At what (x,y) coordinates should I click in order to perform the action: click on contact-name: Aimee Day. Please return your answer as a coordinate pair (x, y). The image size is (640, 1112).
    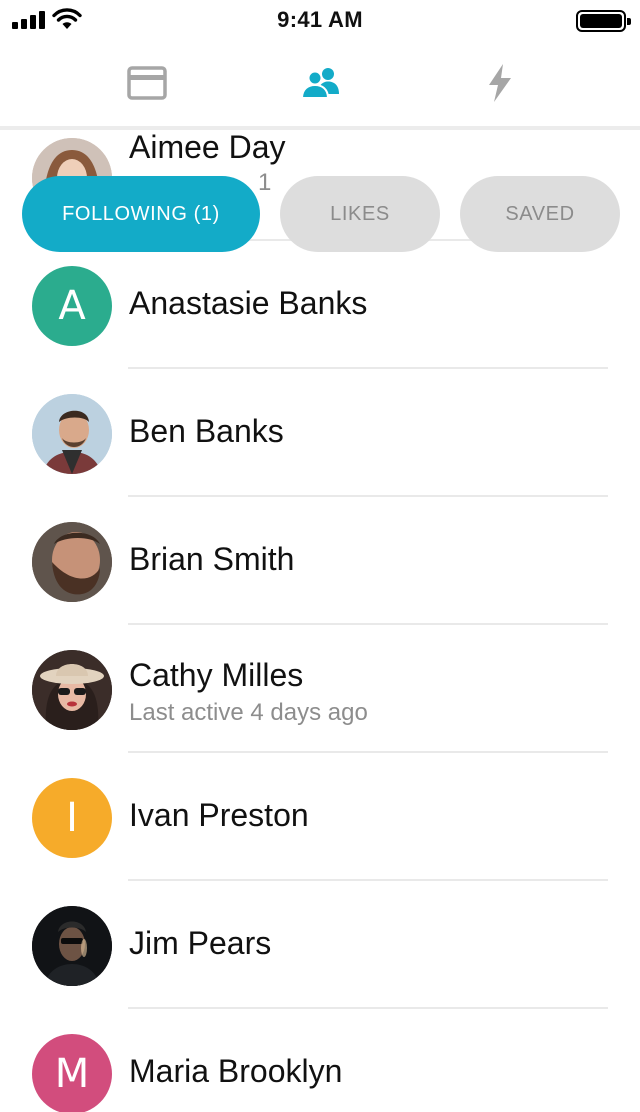
    Looking at the image, I should click on (207, 147).